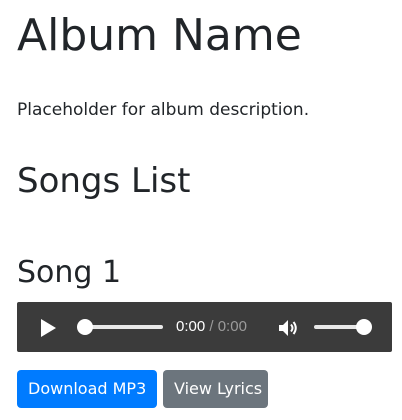  I want to click on album-title: Album Name, so click(159, 35).